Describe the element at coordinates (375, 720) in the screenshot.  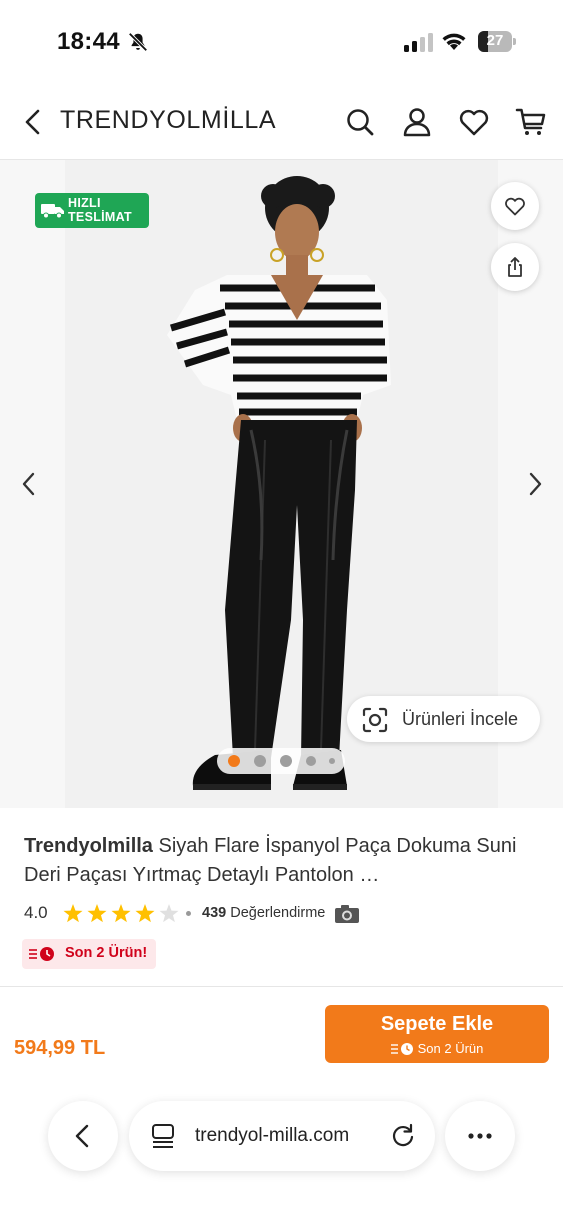
I see `scan-icon` at that location.